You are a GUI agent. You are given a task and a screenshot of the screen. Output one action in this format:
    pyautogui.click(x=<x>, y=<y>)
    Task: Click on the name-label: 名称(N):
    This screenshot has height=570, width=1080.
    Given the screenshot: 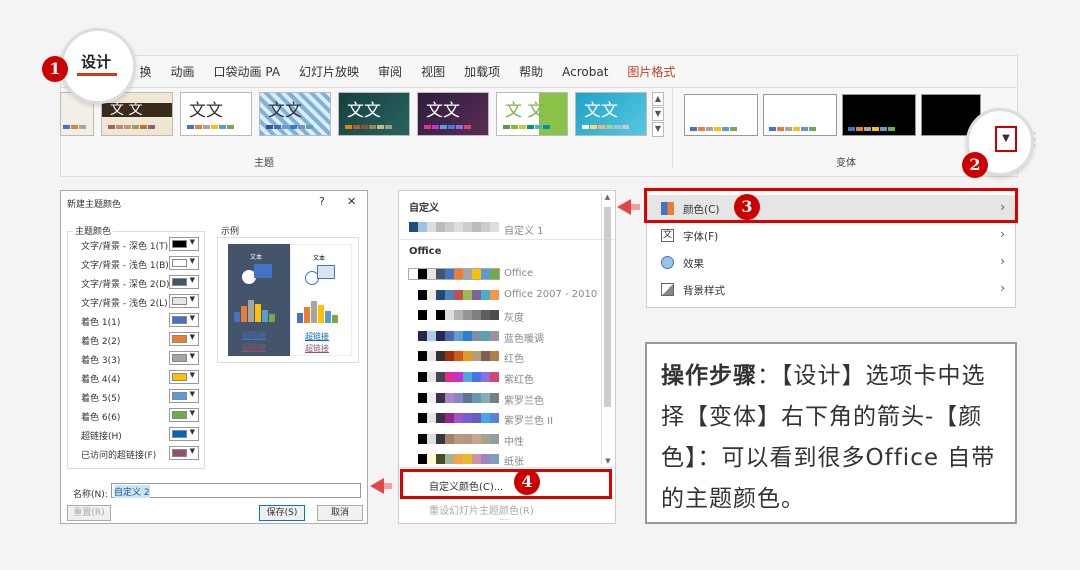 What is the action you would take?
    pyautogui.click(x=90, y=495)
    